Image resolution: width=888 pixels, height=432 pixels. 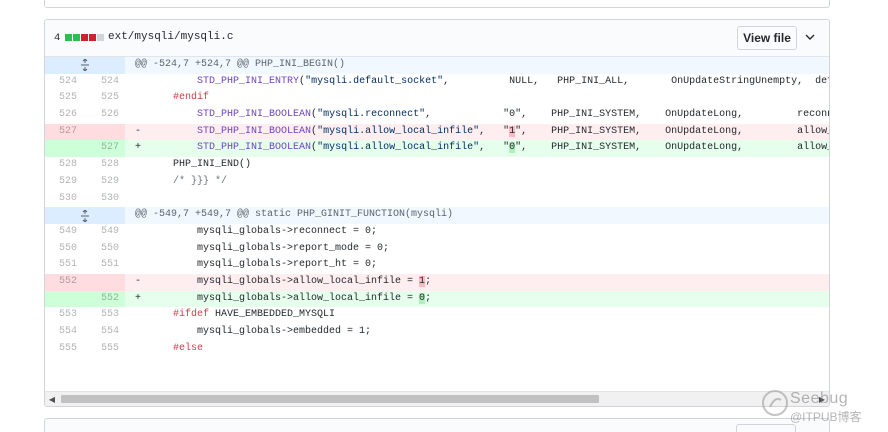 I want to click on new-line-number: 549, so click(x=103, y=232).